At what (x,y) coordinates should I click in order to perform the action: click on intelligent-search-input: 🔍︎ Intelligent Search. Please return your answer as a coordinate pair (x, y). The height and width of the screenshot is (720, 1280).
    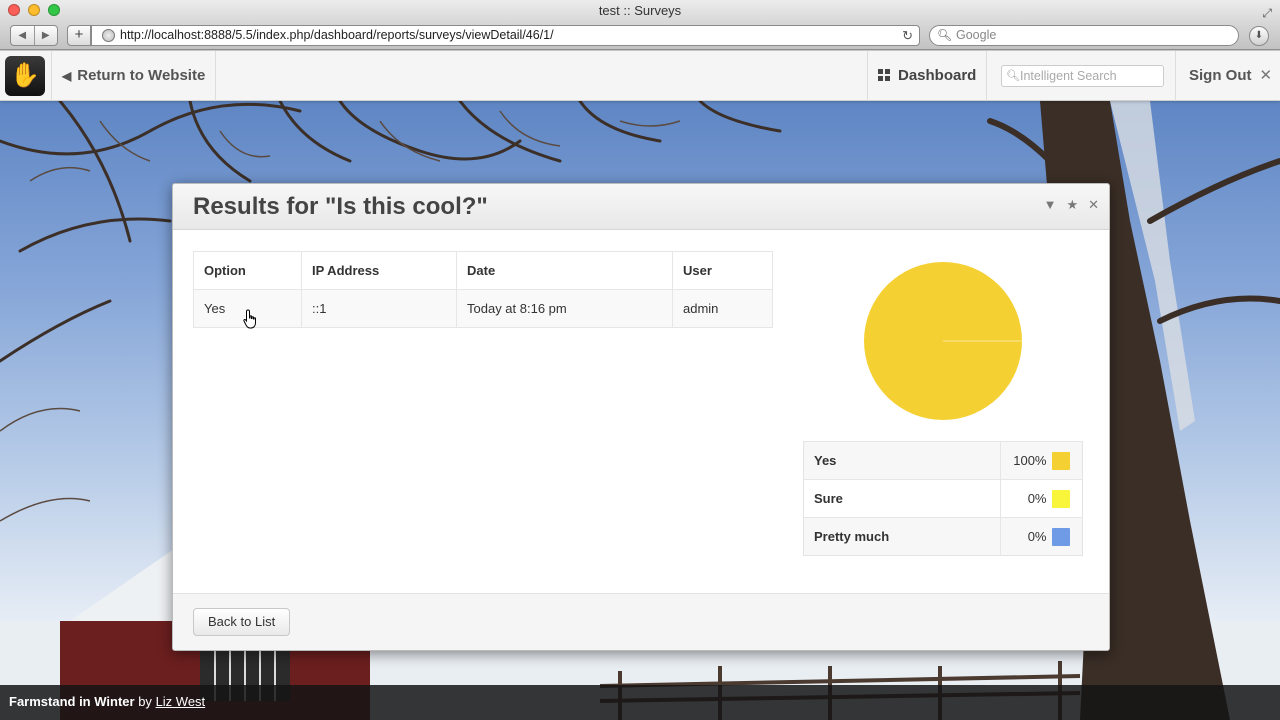
    Looking at the image, I should click on (1082, 76).